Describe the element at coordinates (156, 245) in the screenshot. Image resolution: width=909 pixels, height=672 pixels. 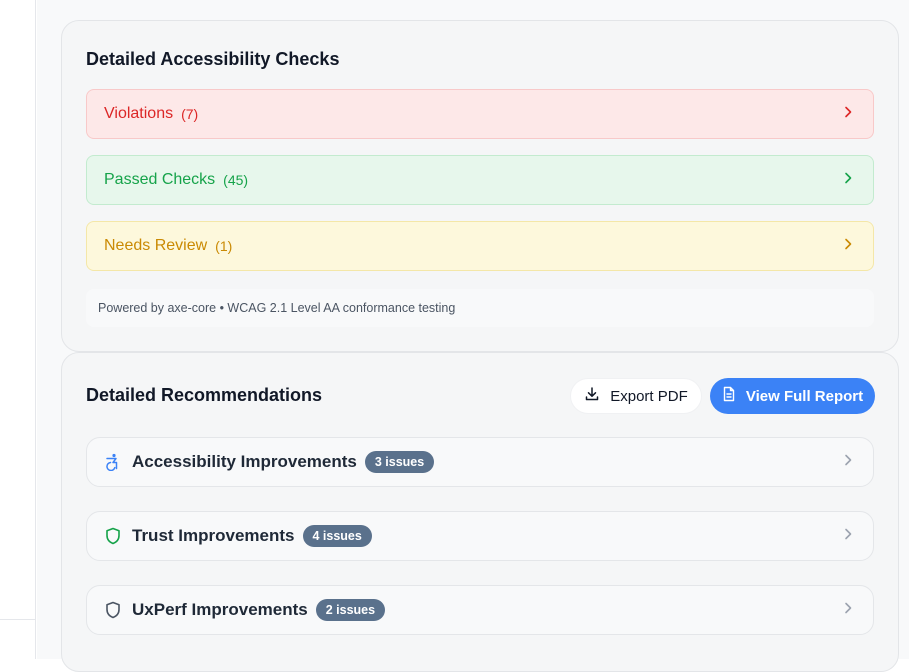
I see `needs-review-label: Needs Review` at that location.